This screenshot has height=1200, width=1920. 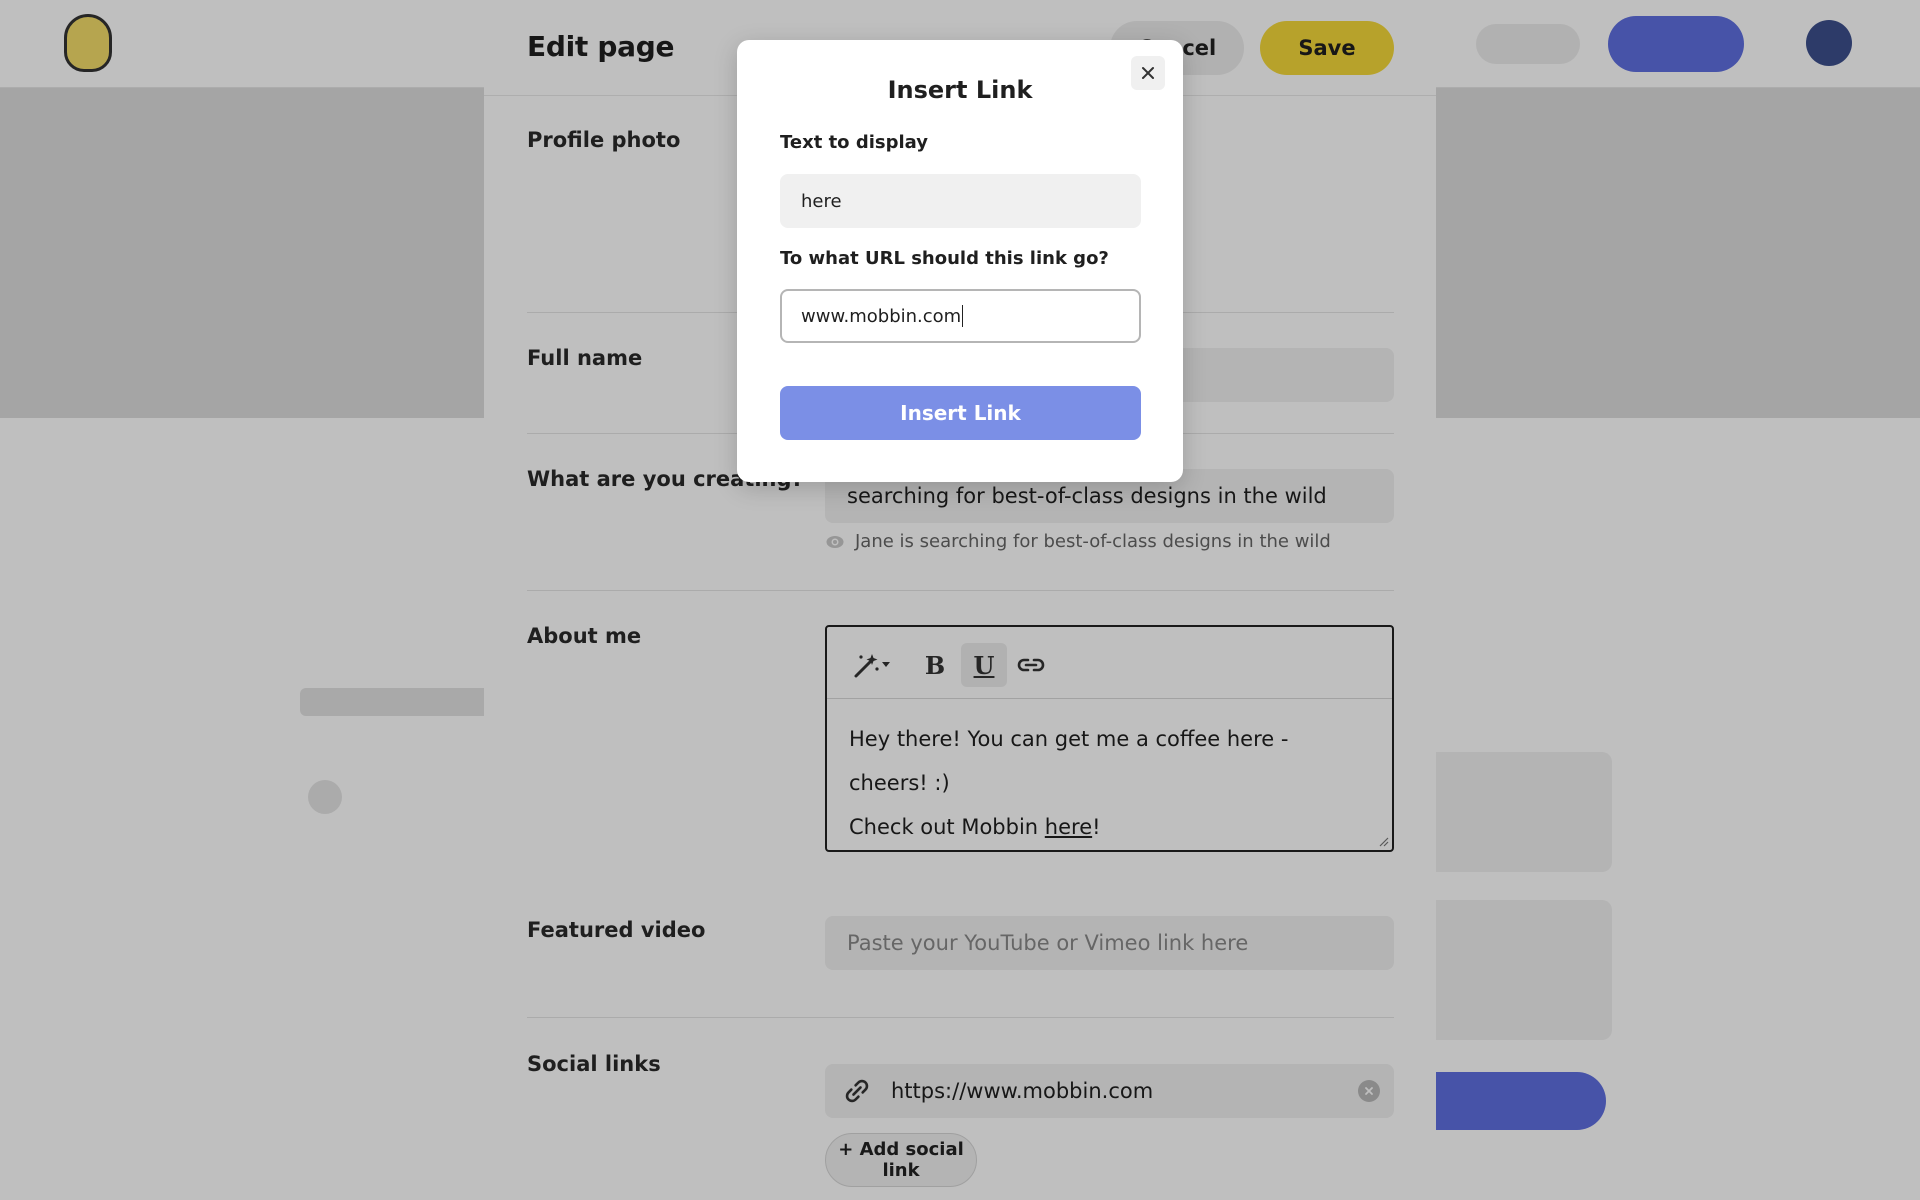 I want to click on modal-title: Insert Link, so click(x=960, y=90).